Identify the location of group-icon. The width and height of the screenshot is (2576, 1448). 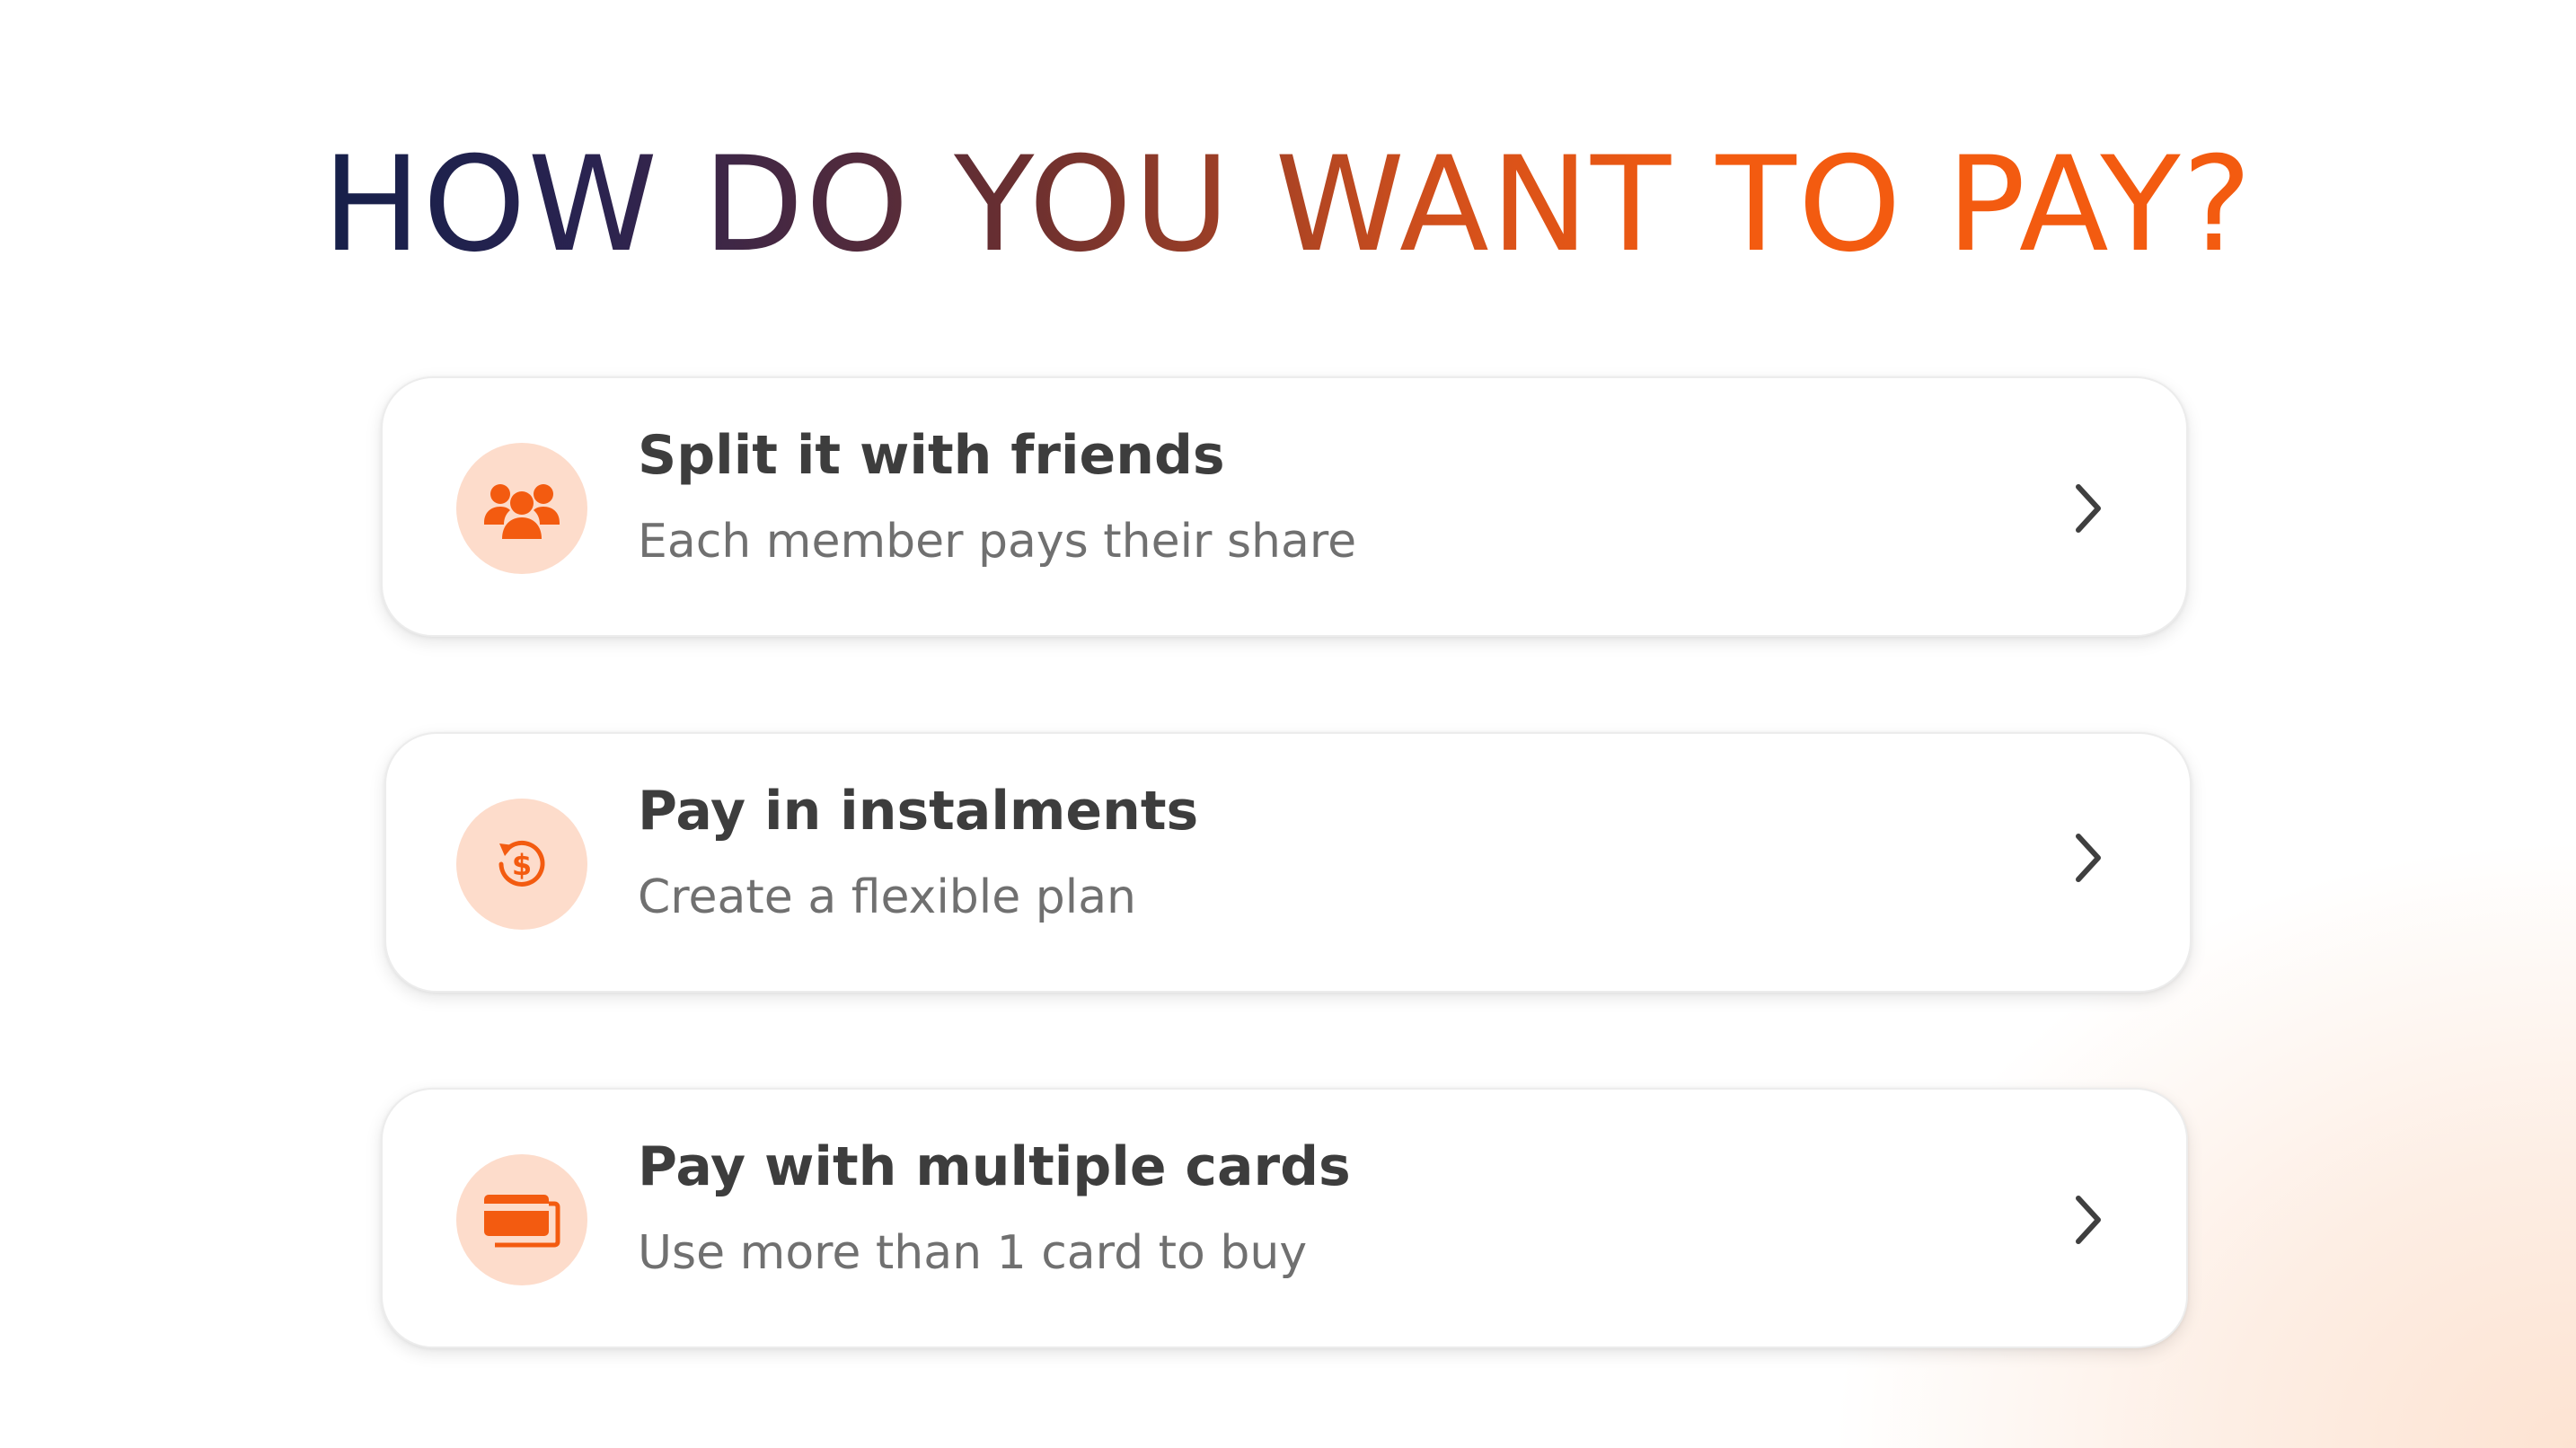
(521, 509).